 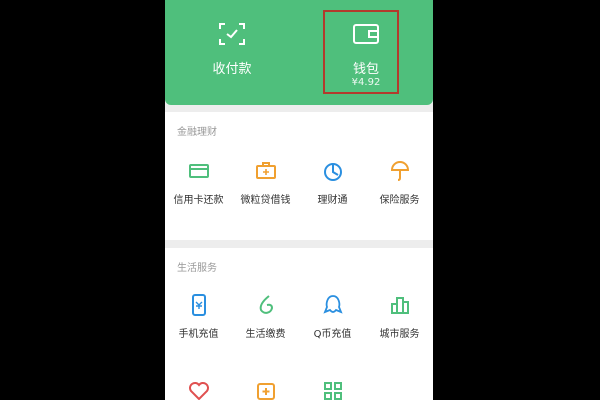 I want to click on grid-item-qcoin: Q币充值, so click(x=332, y=317).